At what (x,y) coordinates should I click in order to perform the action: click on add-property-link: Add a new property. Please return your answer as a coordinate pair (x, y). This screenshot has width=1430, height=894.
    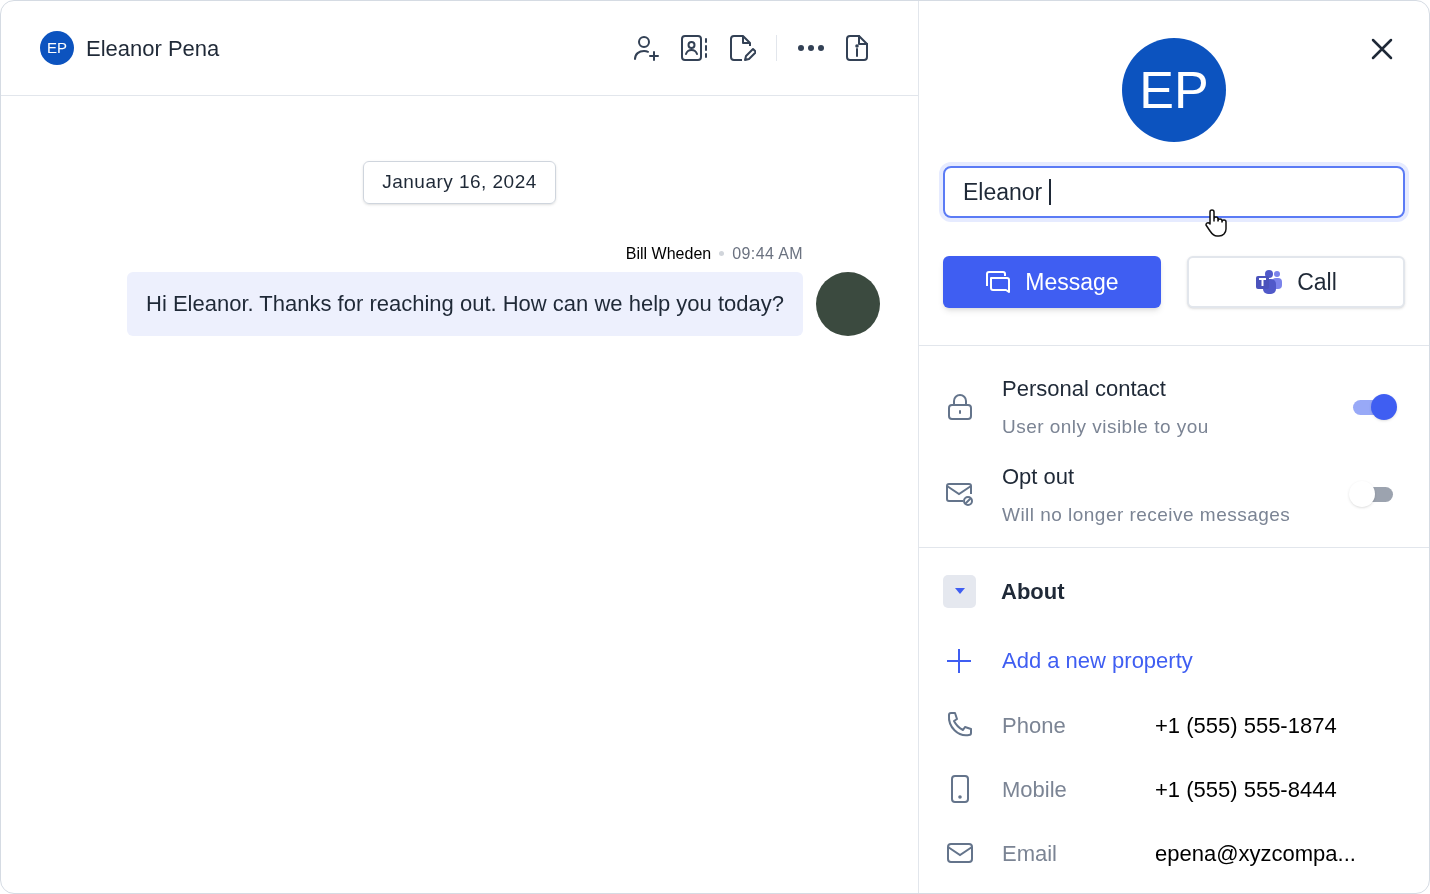
    Looking at the image, I should click on (1097, 660).